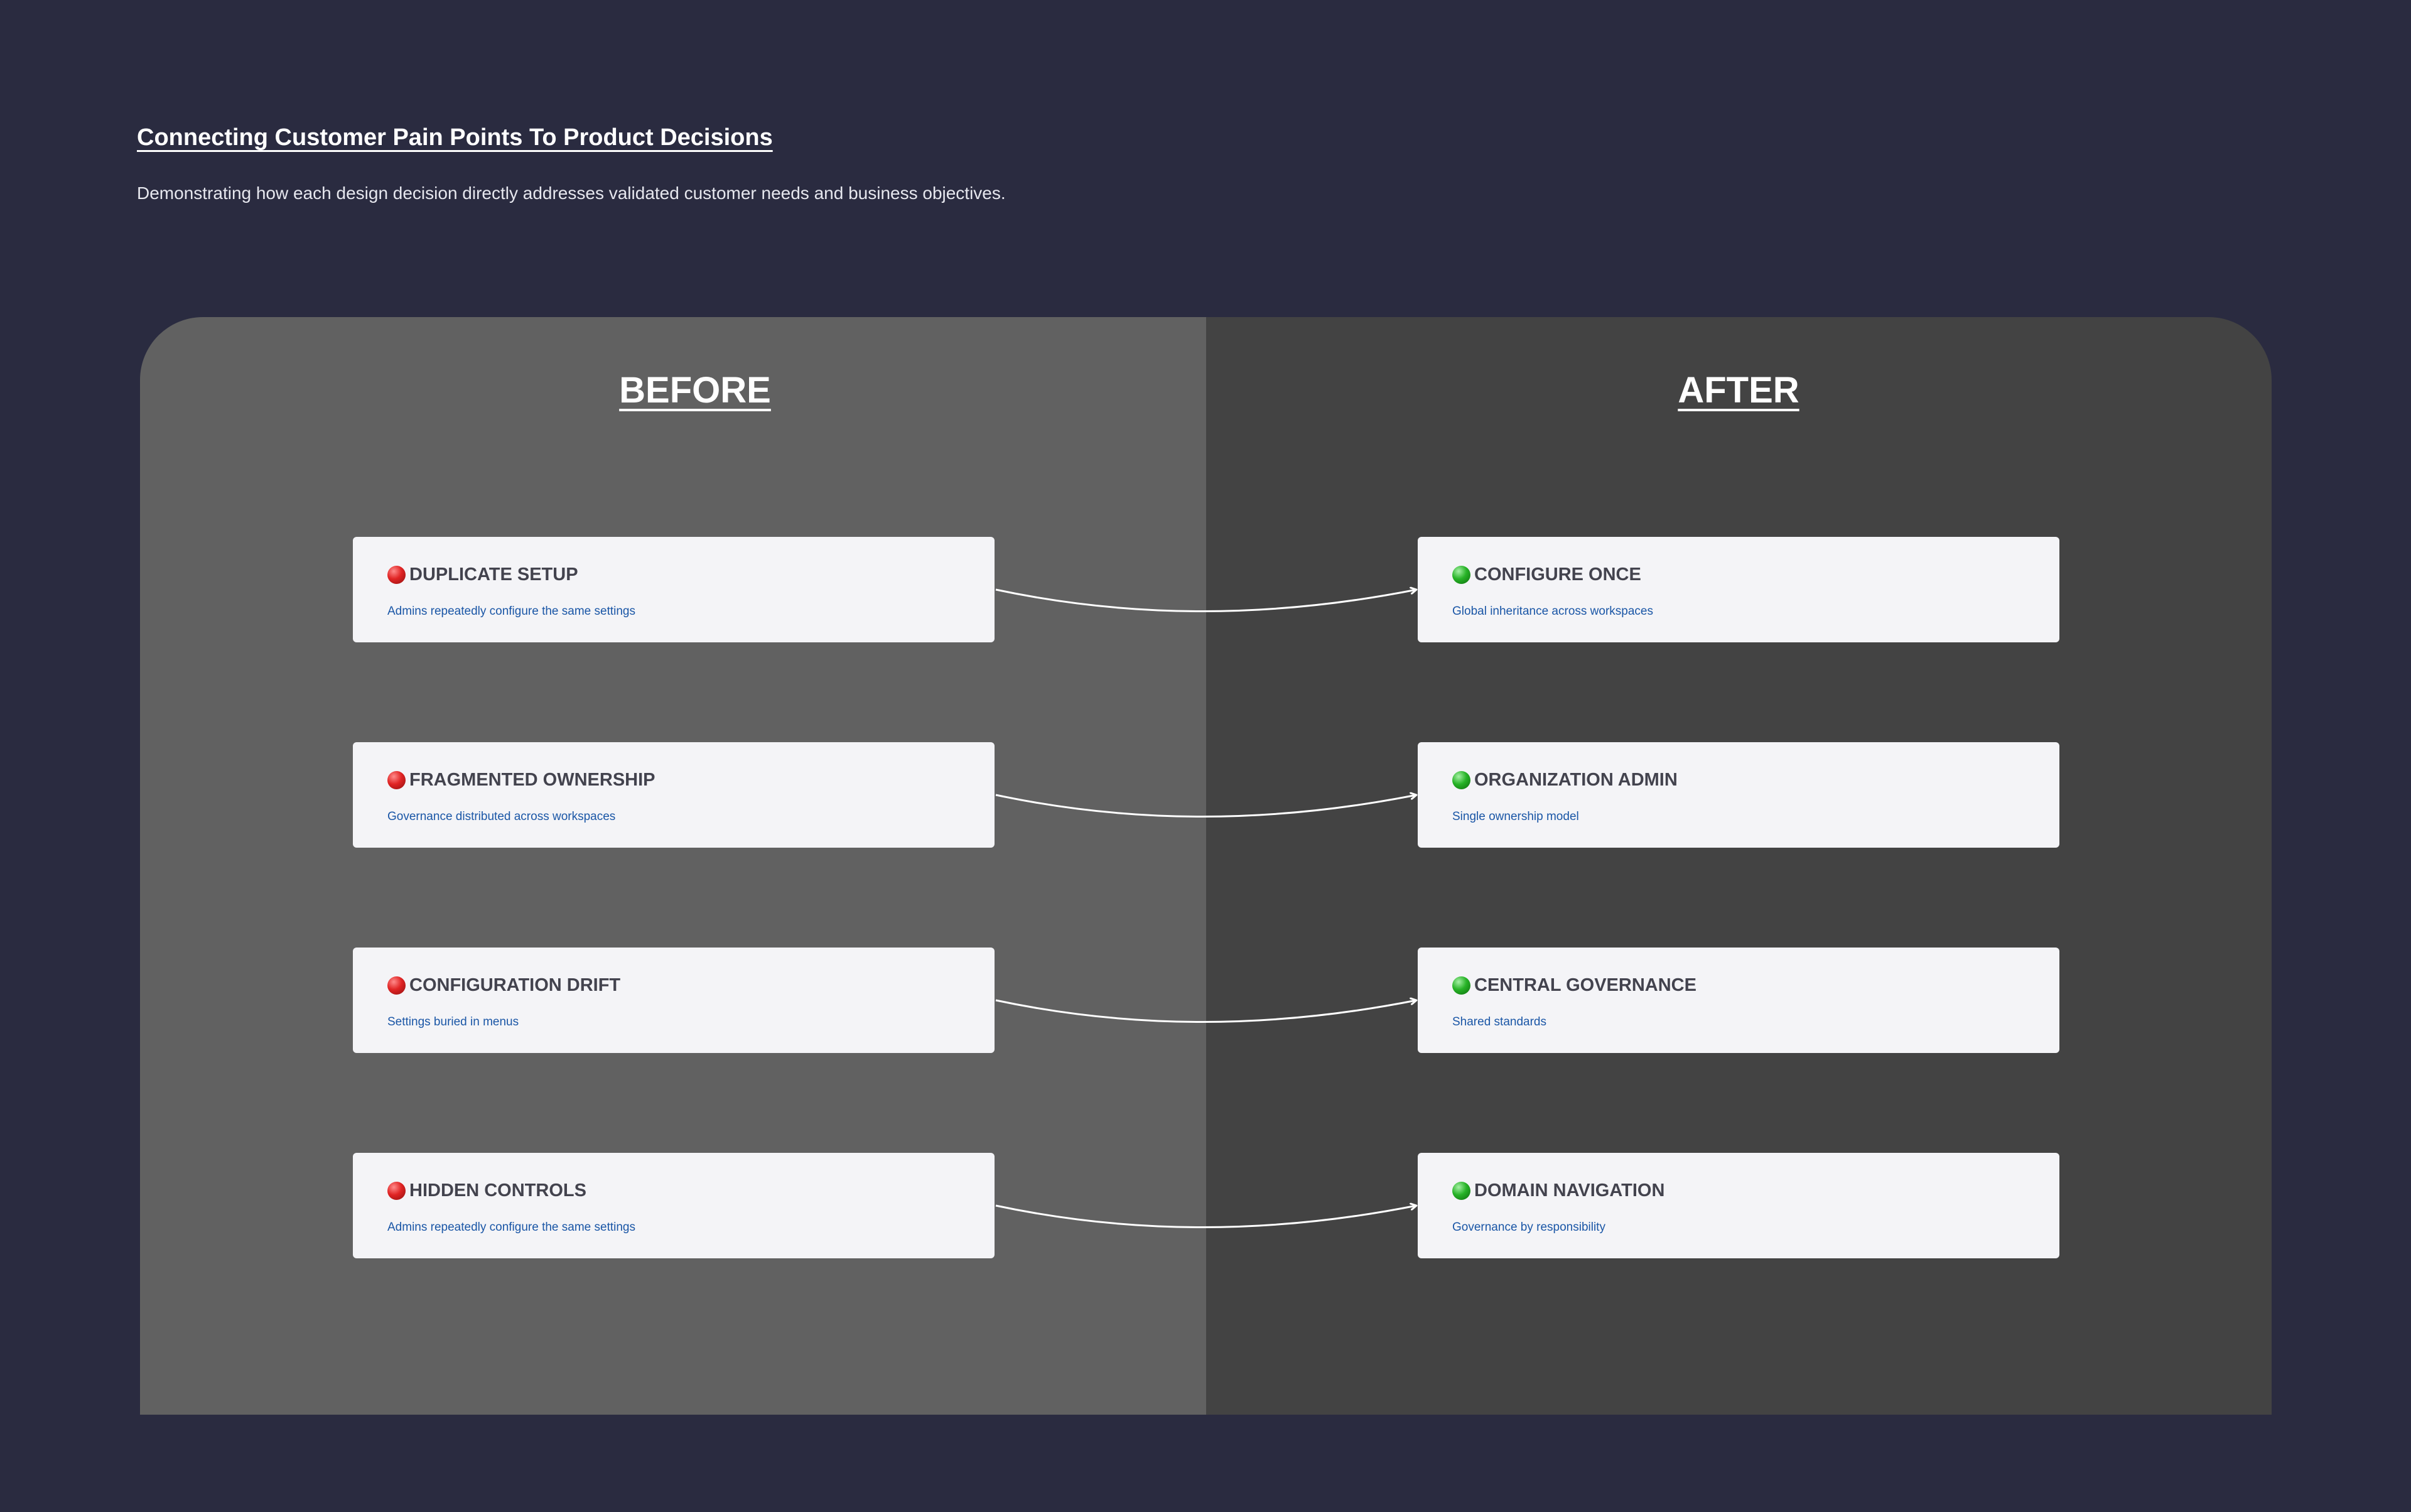  I want to click on after-heading: AFTER, so click(1738, 390).